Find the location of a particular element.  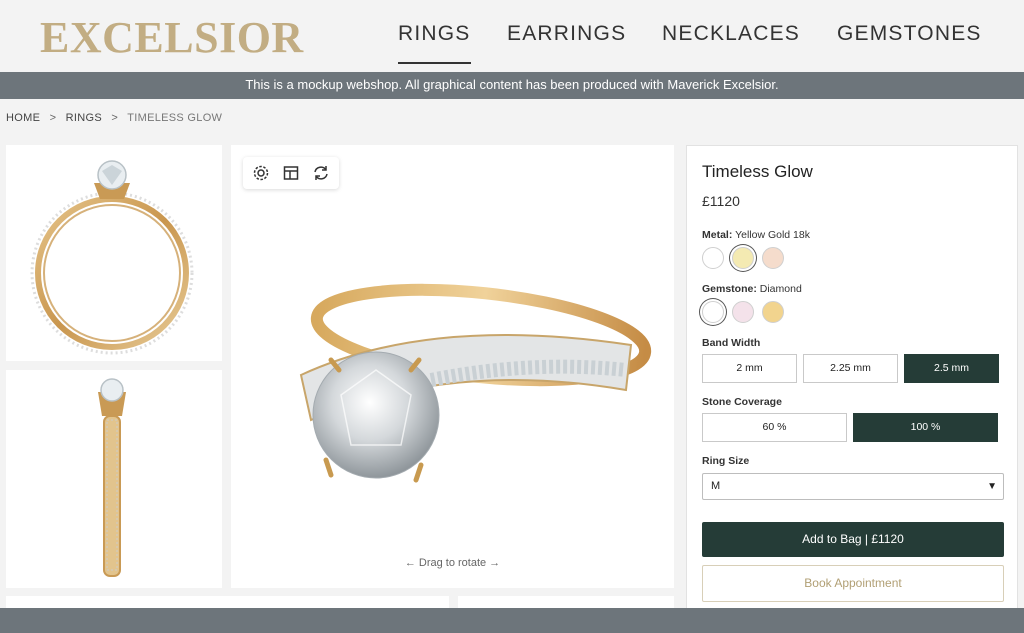

rotate-icon is located at coordinates (321, 173).